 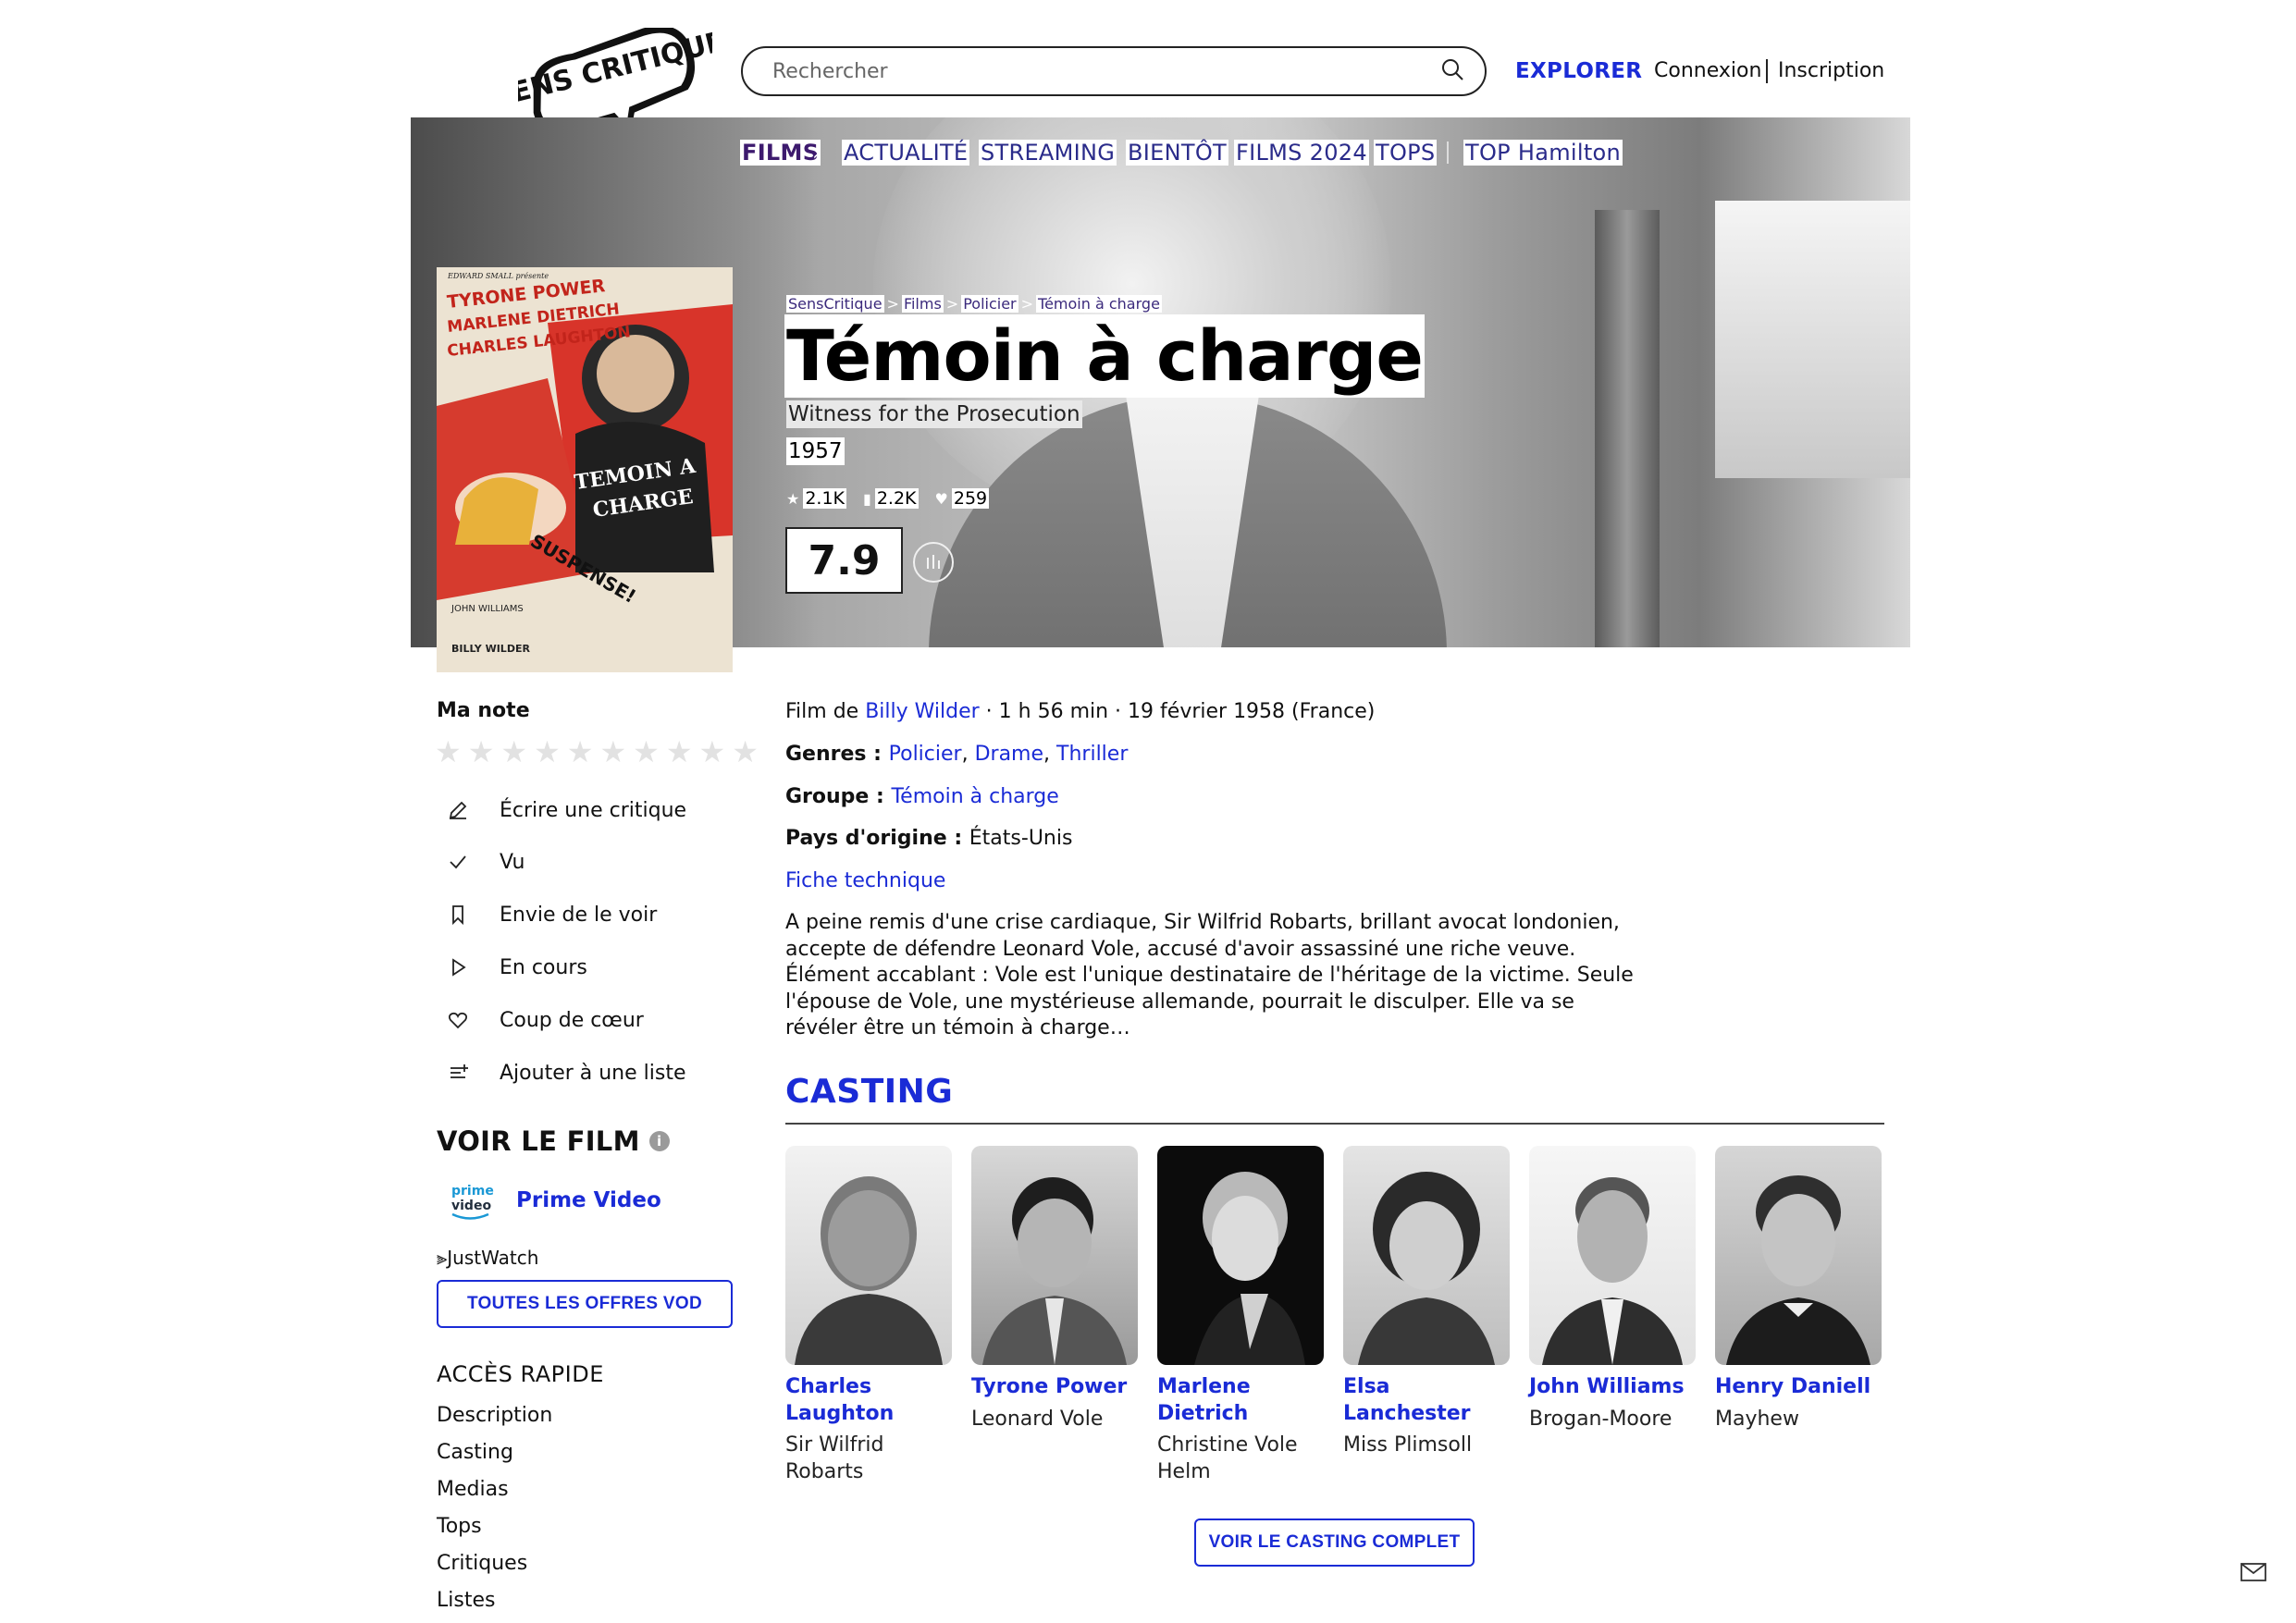 What do you see at coordinates (2253, 1572) in the screenshot?
I see `mail-icon` at bounding box center [2253, 1572].